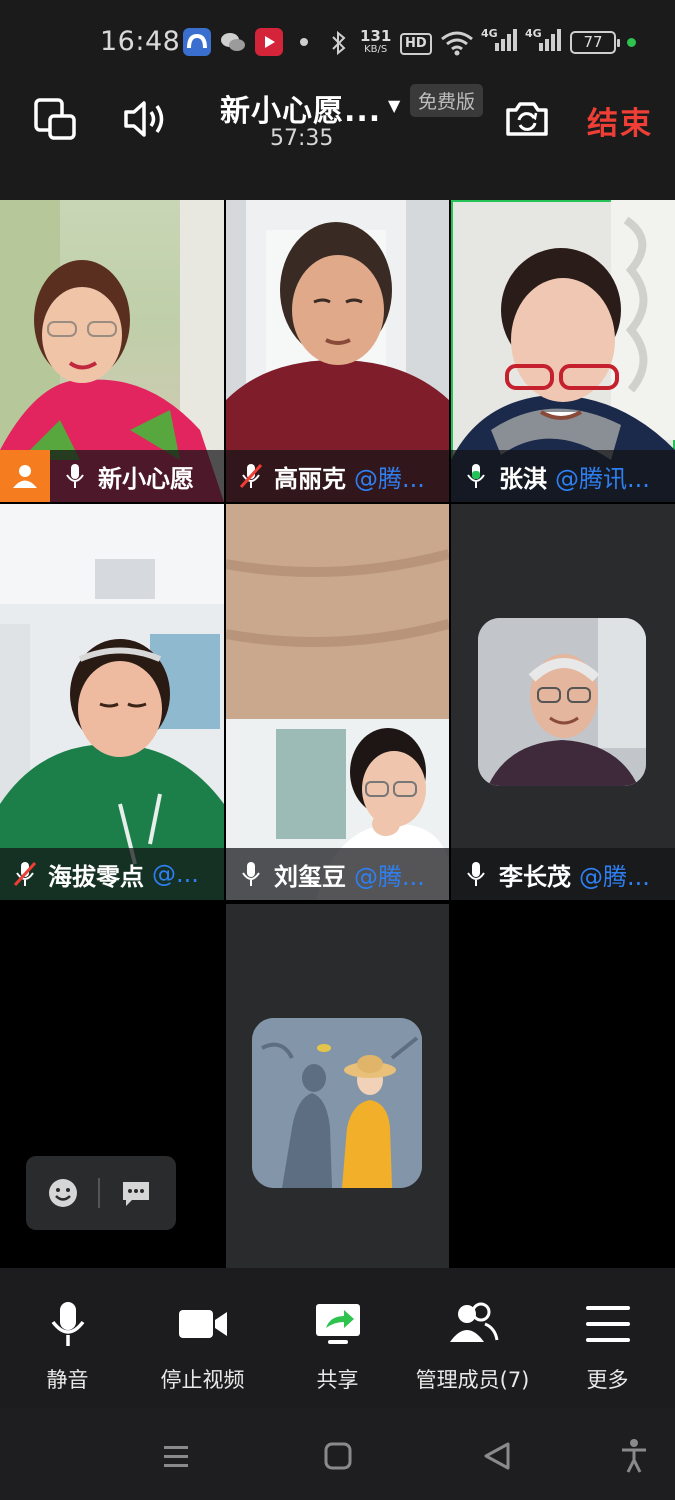 The height and width of the screenshot is (1500, 675). Describe the element at coordinates (25, 476) in the screenshot. I see `host-icon` at that location.